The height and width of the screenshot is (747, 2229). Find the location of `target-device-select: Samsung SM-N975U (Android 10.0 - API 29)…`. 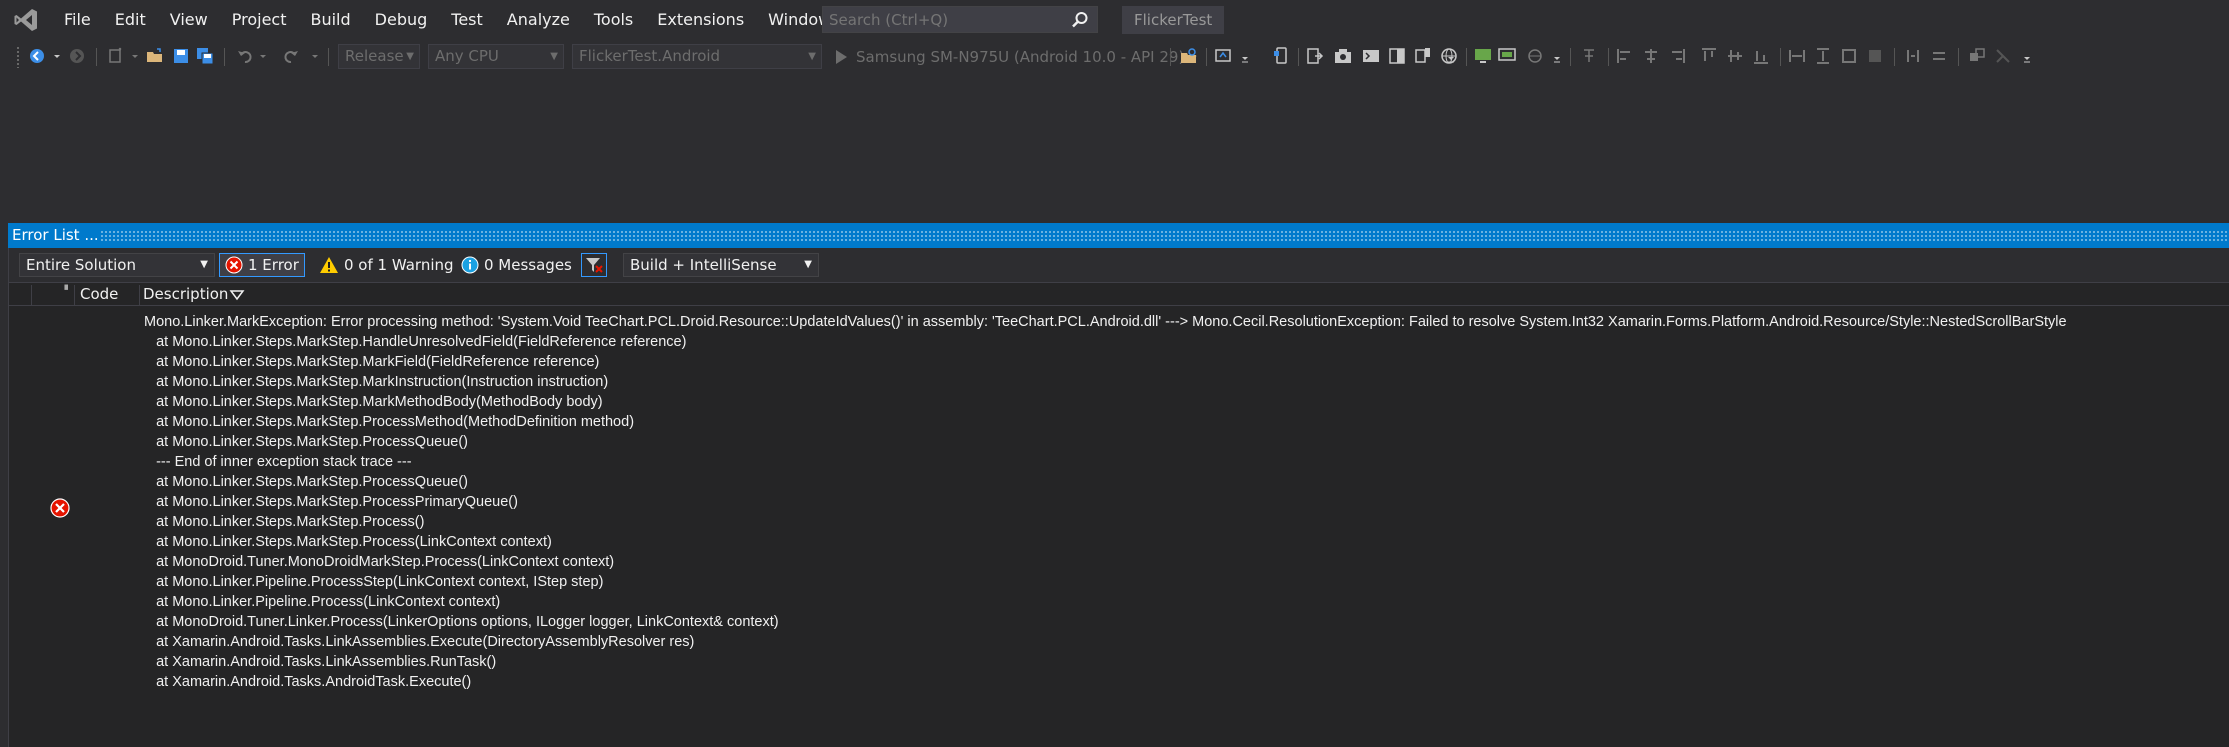

target-device-select: Samsung SM-N975U (Android 10.0 - API 29)… is located at coordinates (1026, 58).